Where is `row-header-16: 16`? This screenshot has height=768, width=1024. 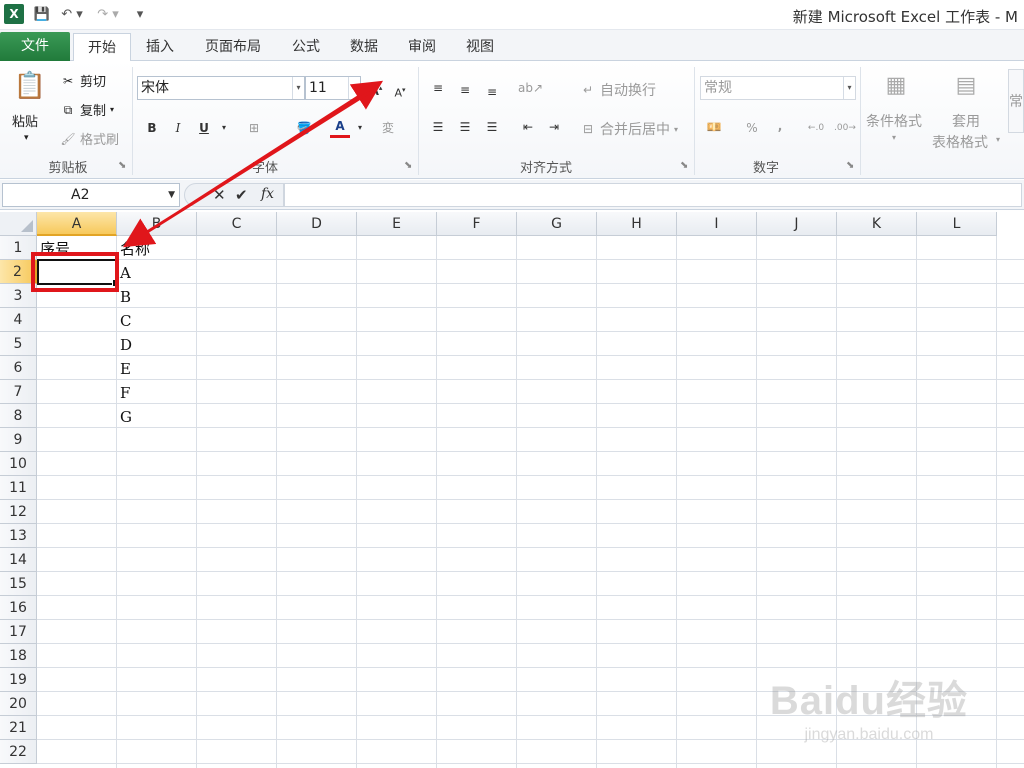
row-header-16: 16 is located at coordinates (18, 608).